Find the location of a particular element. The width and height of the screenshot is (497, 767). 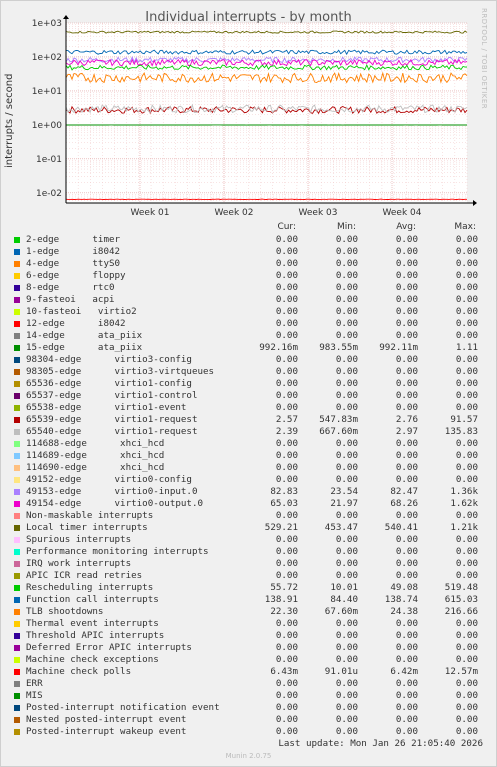

legend-value: 1.62k is located at coordinates (464, 503).